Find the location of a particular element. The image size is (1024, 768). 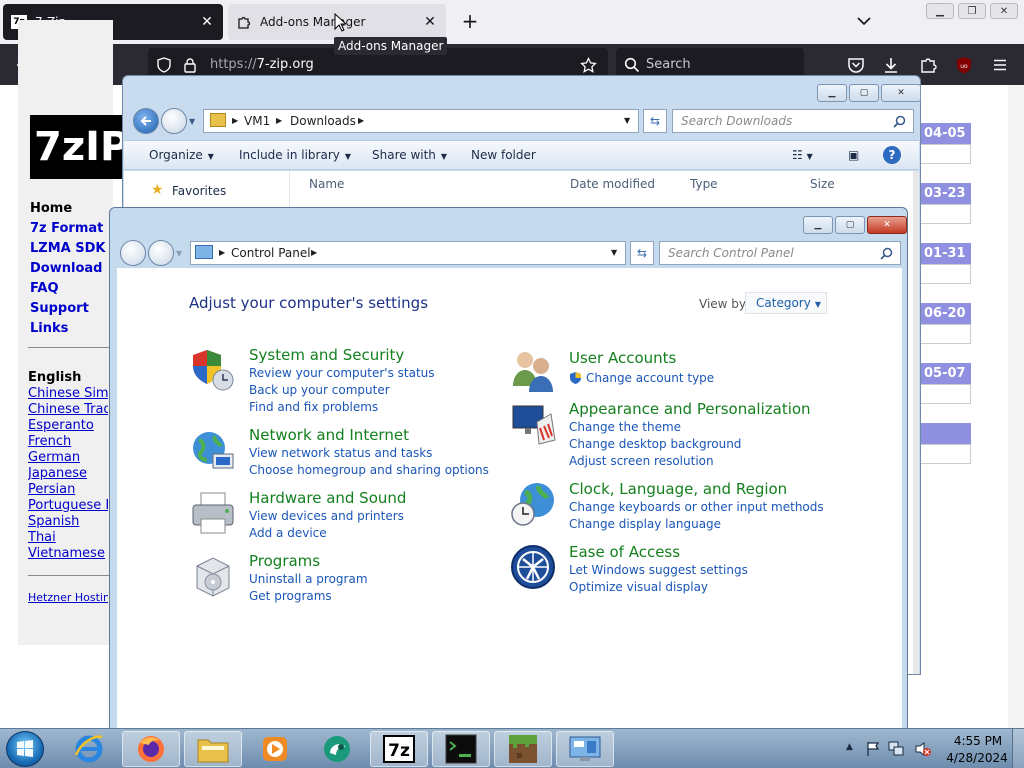

devices-printers-link: View devices and printers is located at coordinates (326, 516).